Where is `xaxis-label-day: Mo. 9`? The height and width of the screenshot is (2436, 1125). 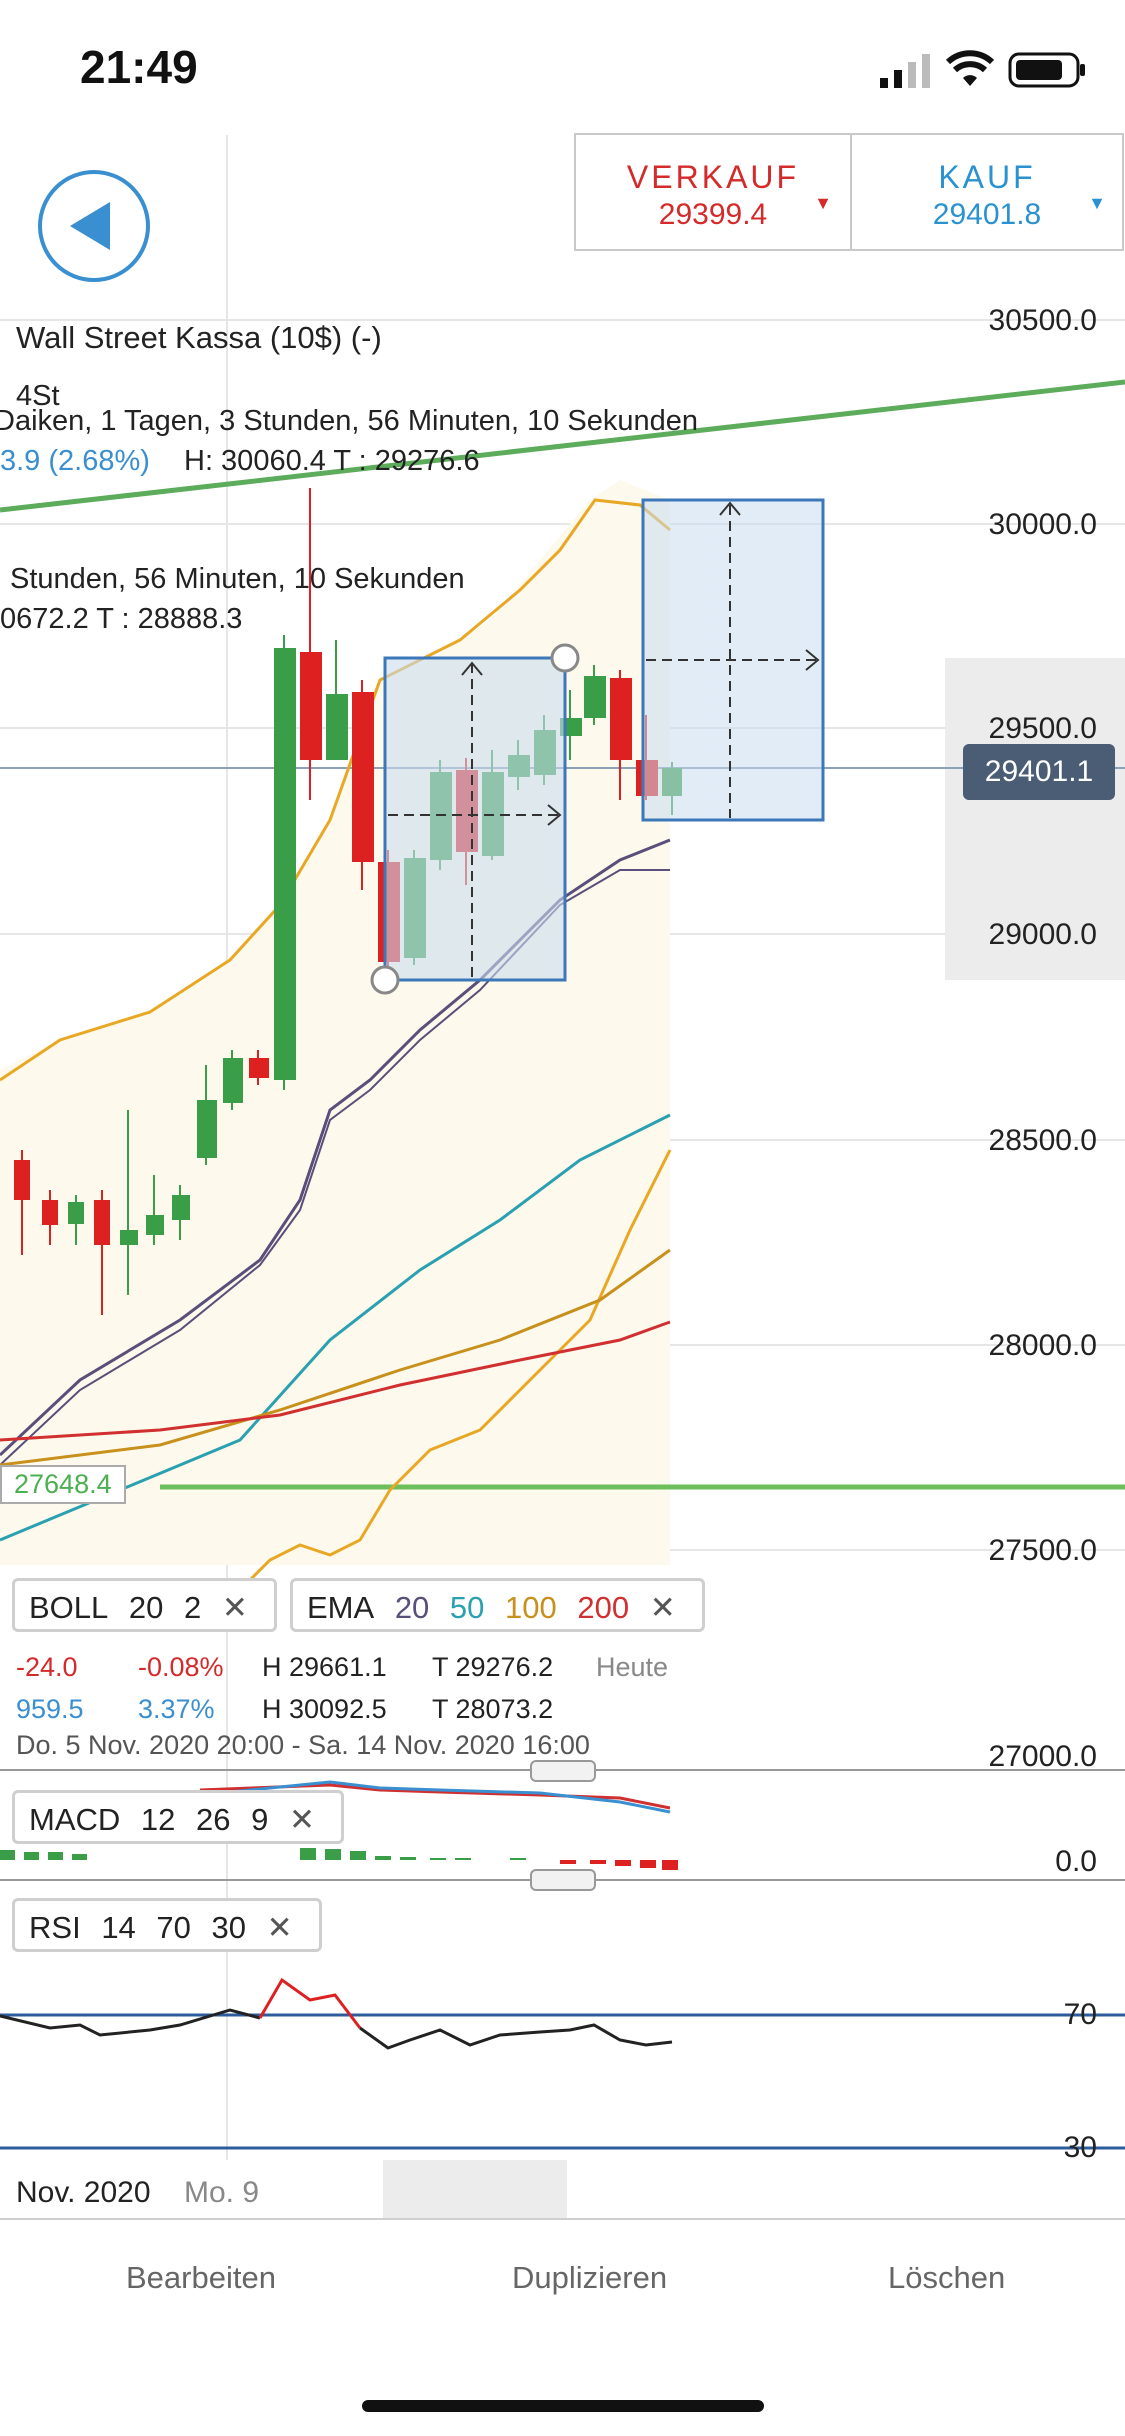 xaxis-label-day: Mo. 9 is located at coordinates (222, 2192).